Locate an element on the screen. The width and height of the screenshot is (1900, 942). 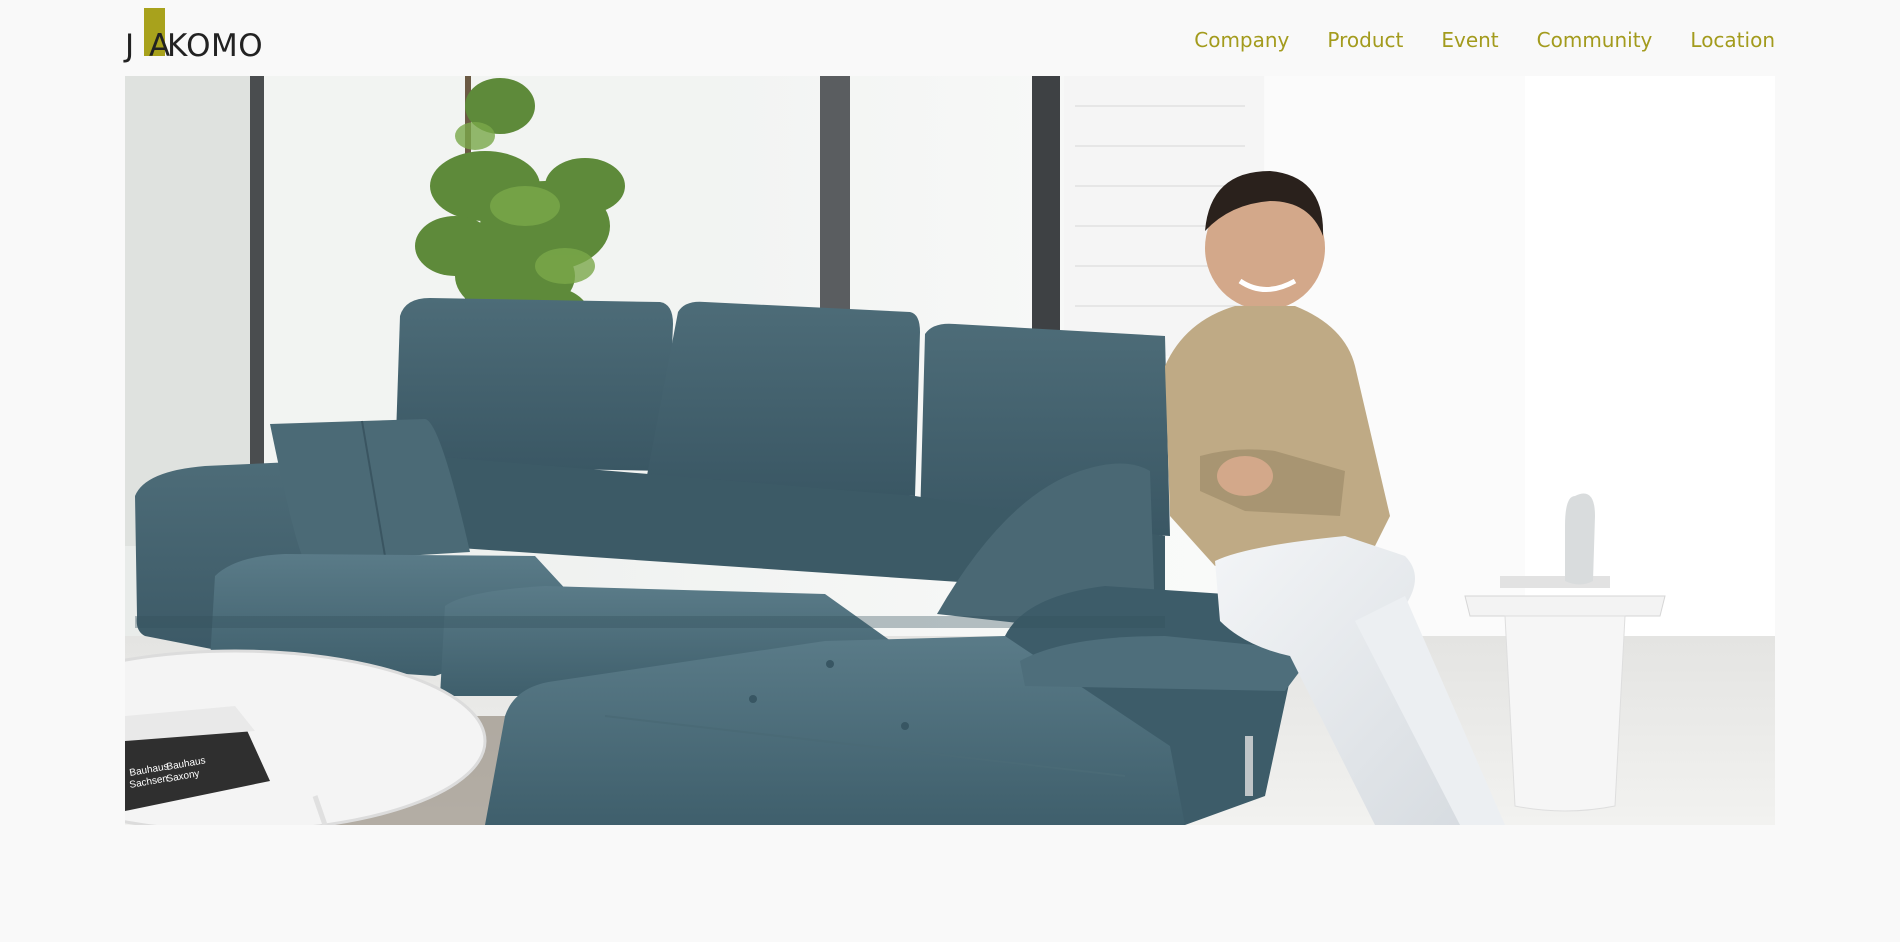
nav-item-company: Company is located at coordinates (1241, 40).